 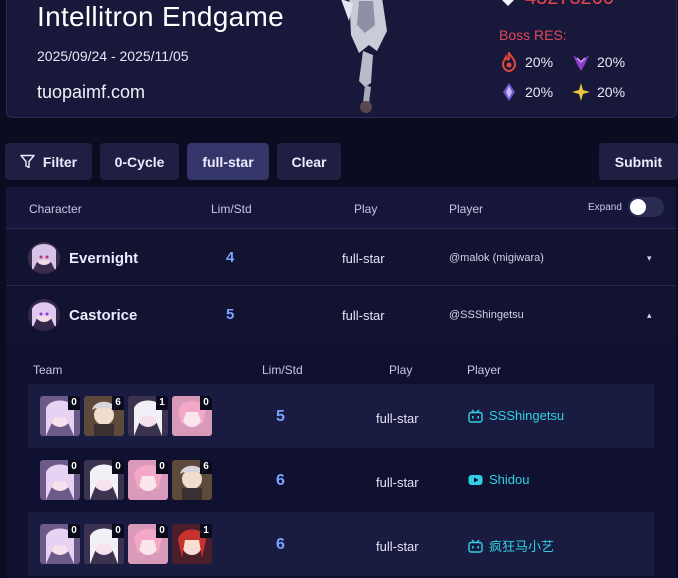 I want to click on cycle-filter-label: 0-Cycle, so click(x=139, y=161).